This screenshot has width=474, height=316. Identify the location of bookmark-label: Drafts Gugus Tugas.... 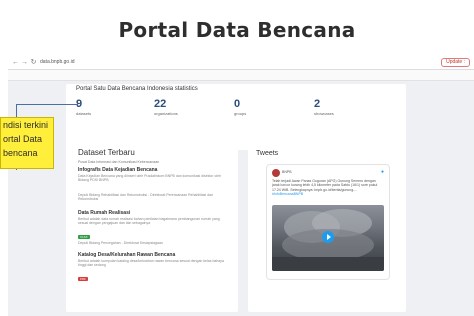
(37, 79).